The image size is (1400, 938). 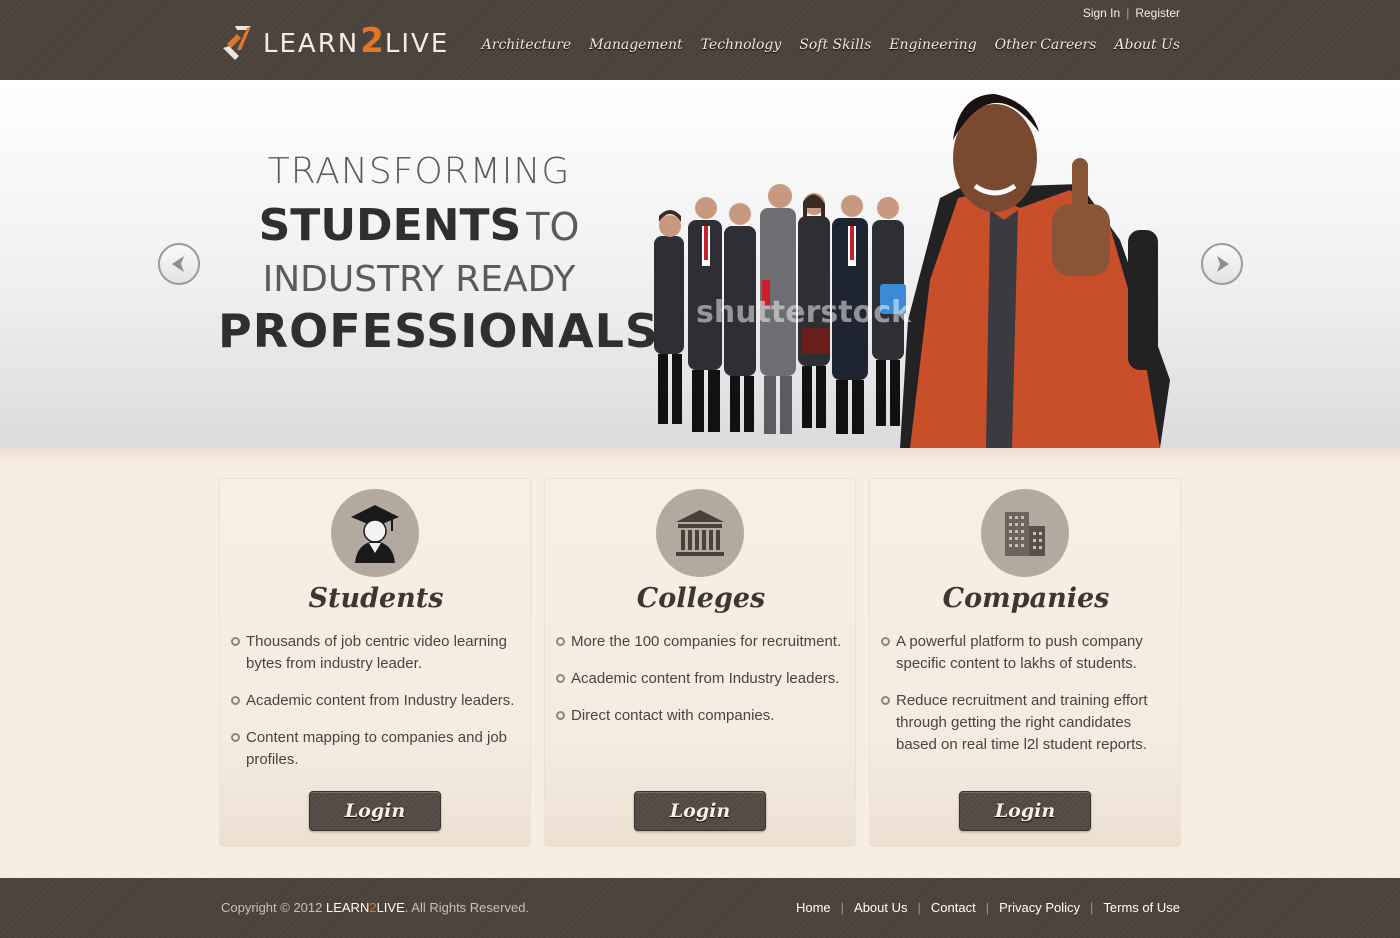 I want to click on student-thumbs-up-illustration, so click(x=1035, y=271).